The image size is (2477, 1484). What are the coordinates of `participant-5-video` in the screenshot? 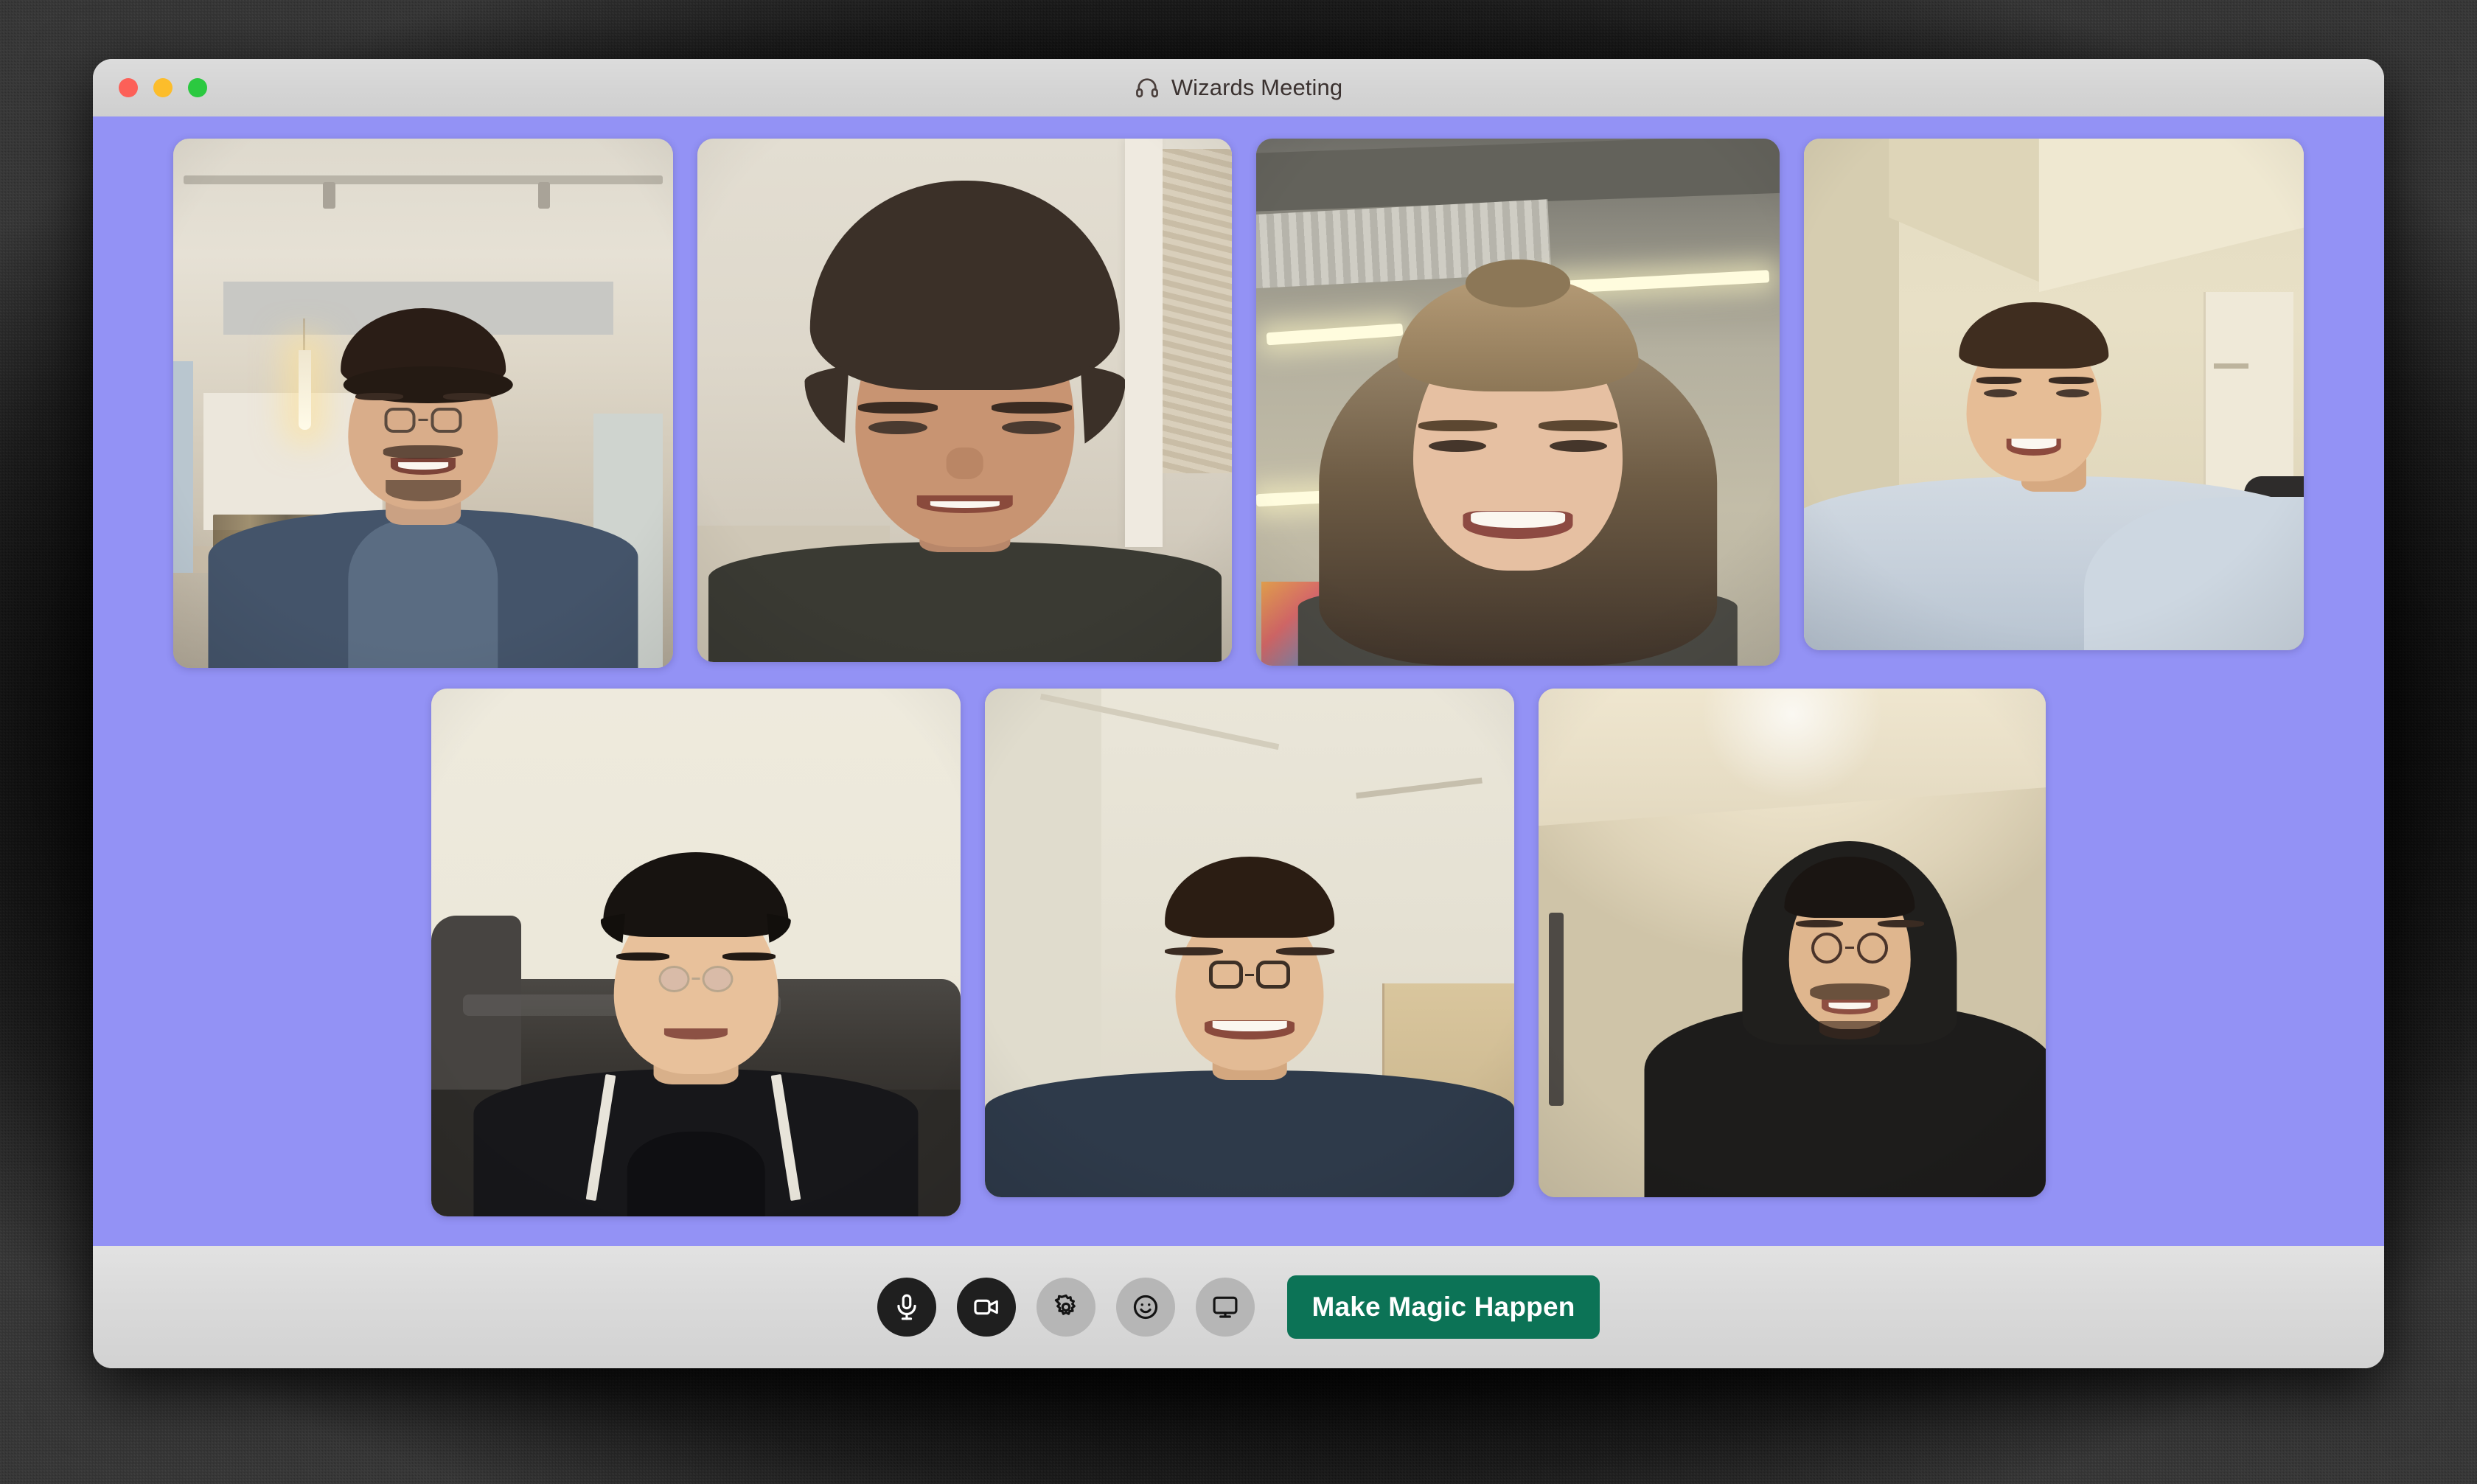 It's located at (696, 953).